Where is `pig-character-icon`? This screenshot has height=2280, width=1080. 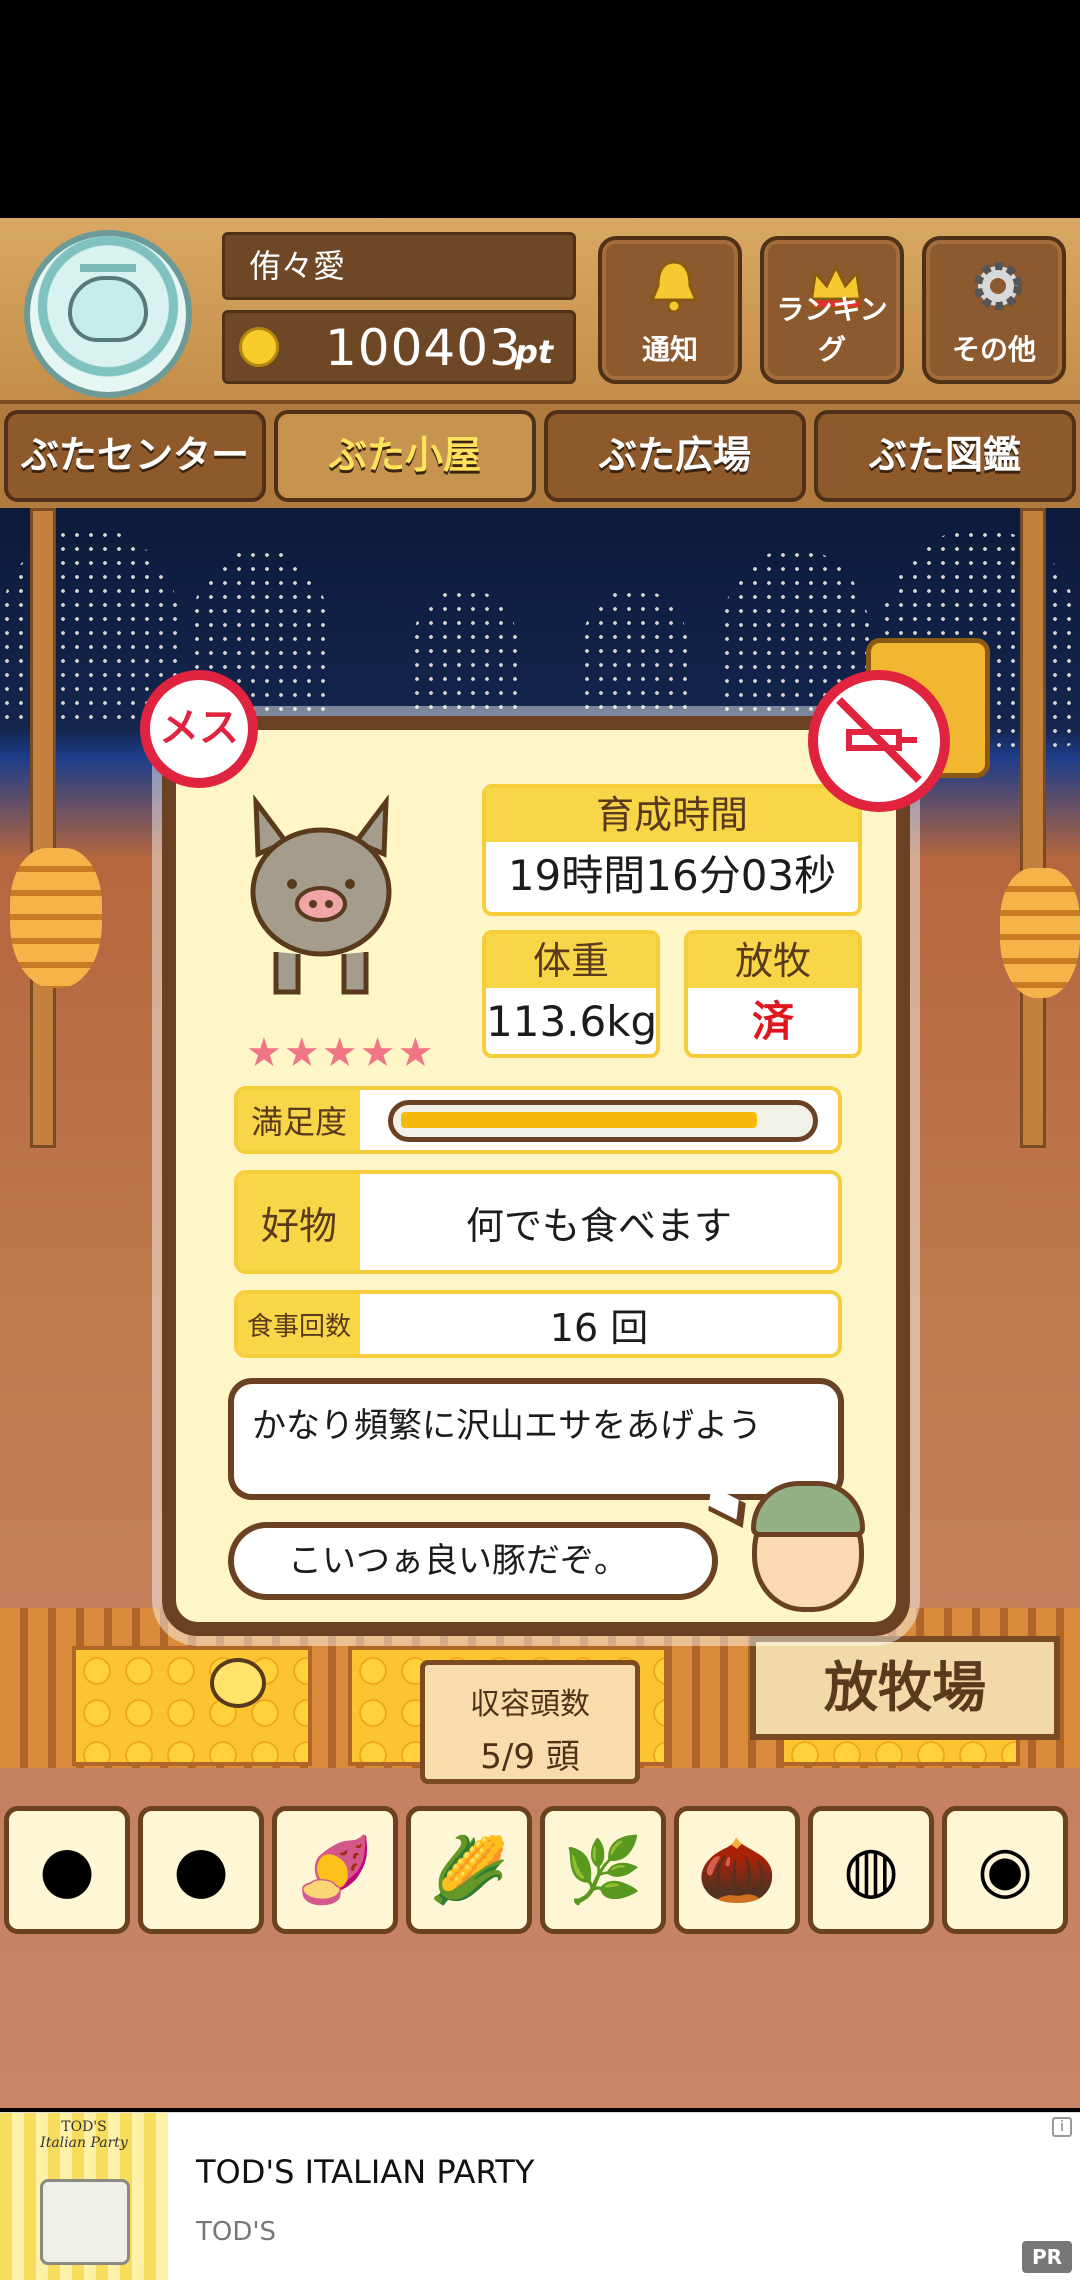
pig-character-icon is located at coordinates (321, 894).